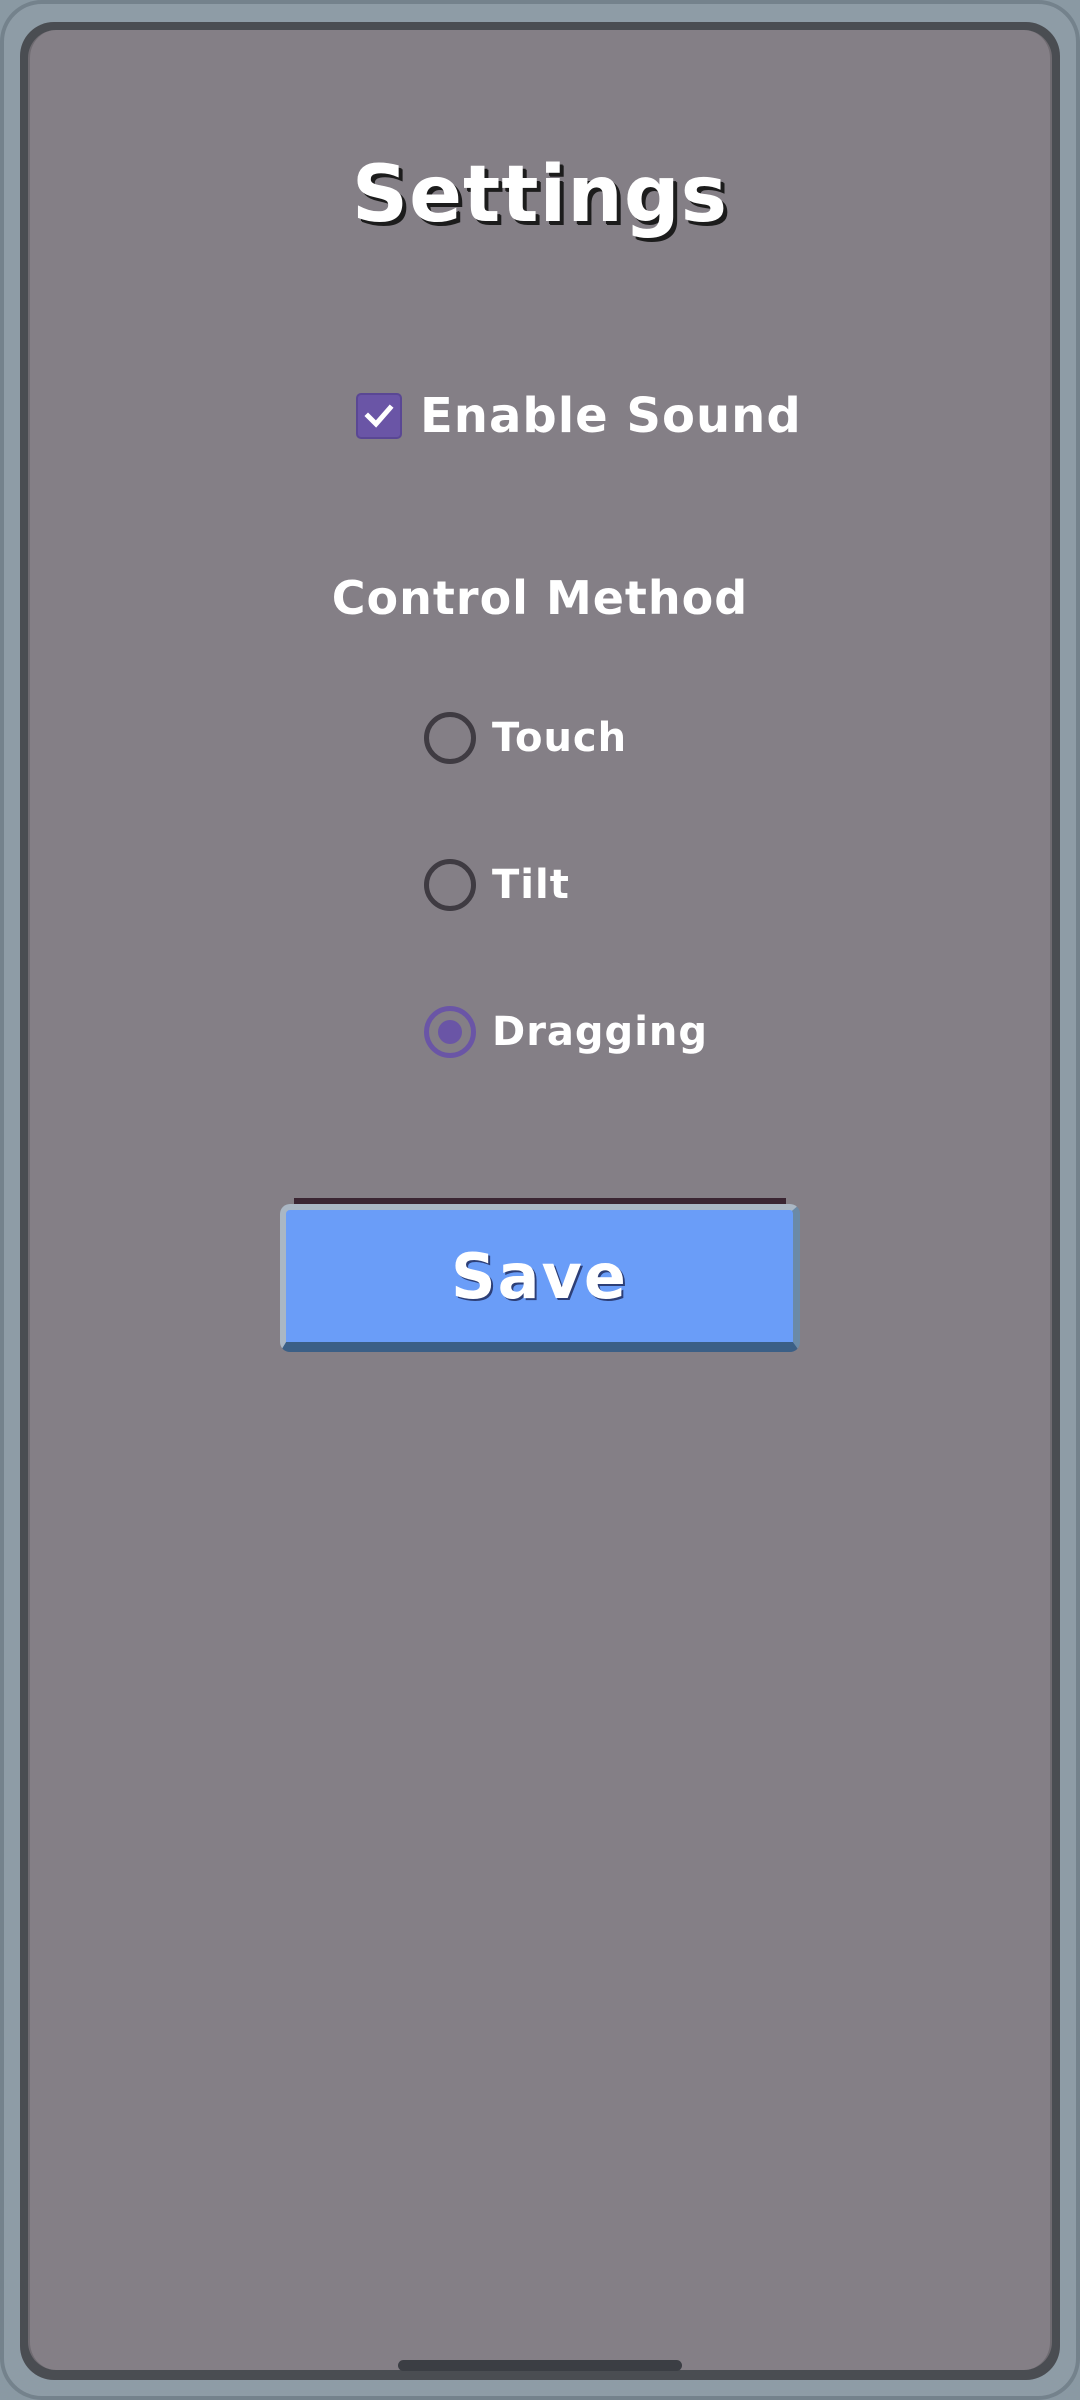 The width and height of the screenshot is (1080, 2400). I want to click on control-option-tilt: Tilt, so click(497, 885).